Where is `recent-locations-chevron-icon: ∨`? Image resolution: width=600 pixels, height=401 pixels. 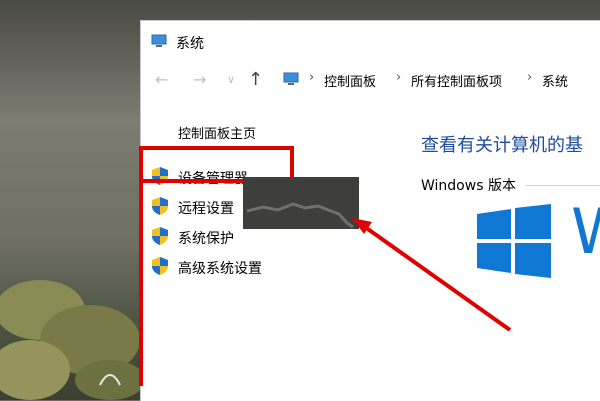 recent-locations-chevron-icon: ∨ is located at coordinates (231, 80).